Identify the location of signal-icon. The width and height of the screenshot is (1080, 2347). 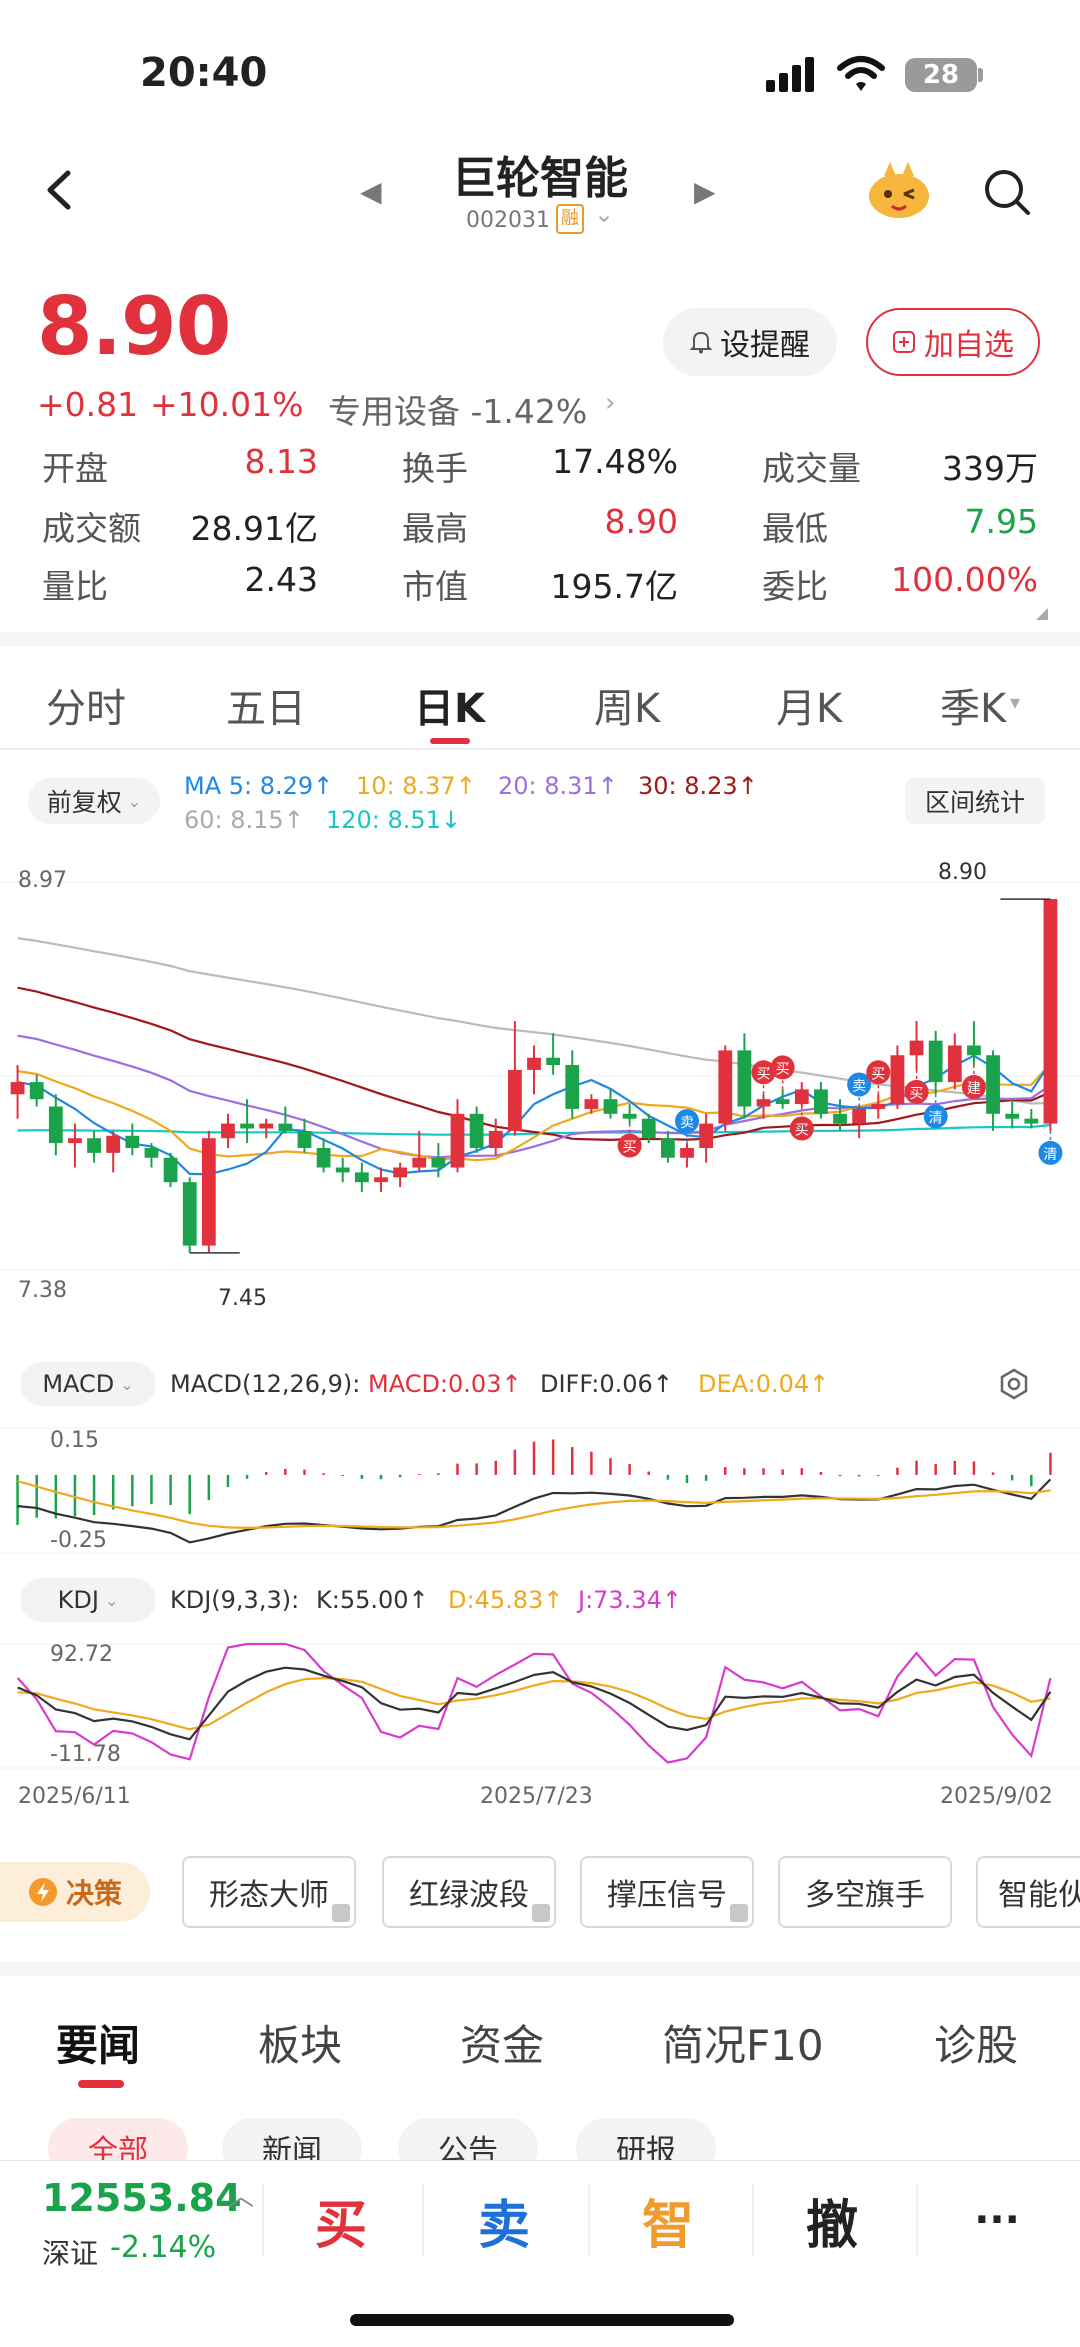
(792, 74).